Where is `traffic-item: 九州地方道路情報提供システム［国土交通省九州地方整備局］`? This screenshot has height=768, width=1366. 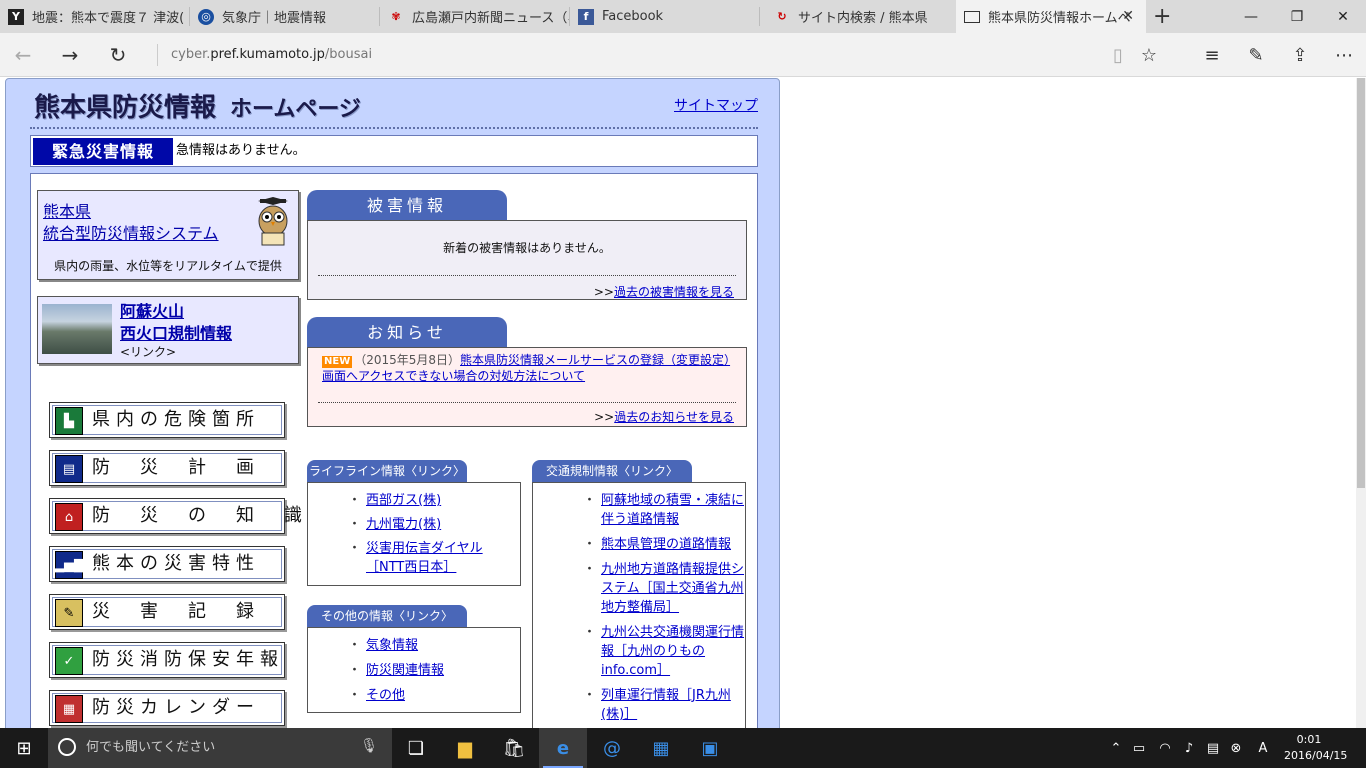 traffic-item: 九州地方道路情報提供システム［国土交通省九州地方整備局］ is located at coordinates (664, 588).